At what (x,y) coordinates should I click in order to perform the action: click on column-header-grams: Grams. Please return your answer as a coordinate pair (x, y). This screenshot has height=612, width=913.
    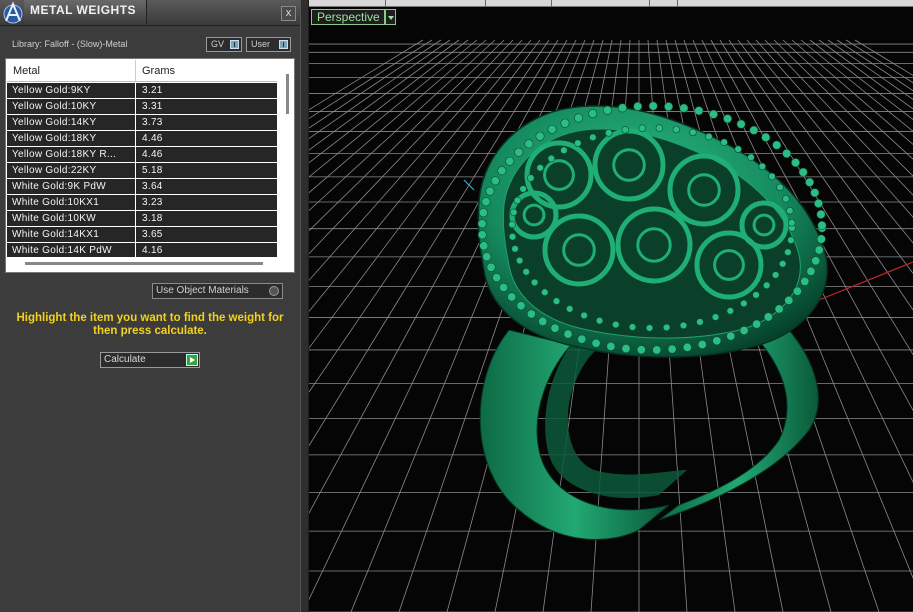
    Looking at the image, I should click on (158, 71).